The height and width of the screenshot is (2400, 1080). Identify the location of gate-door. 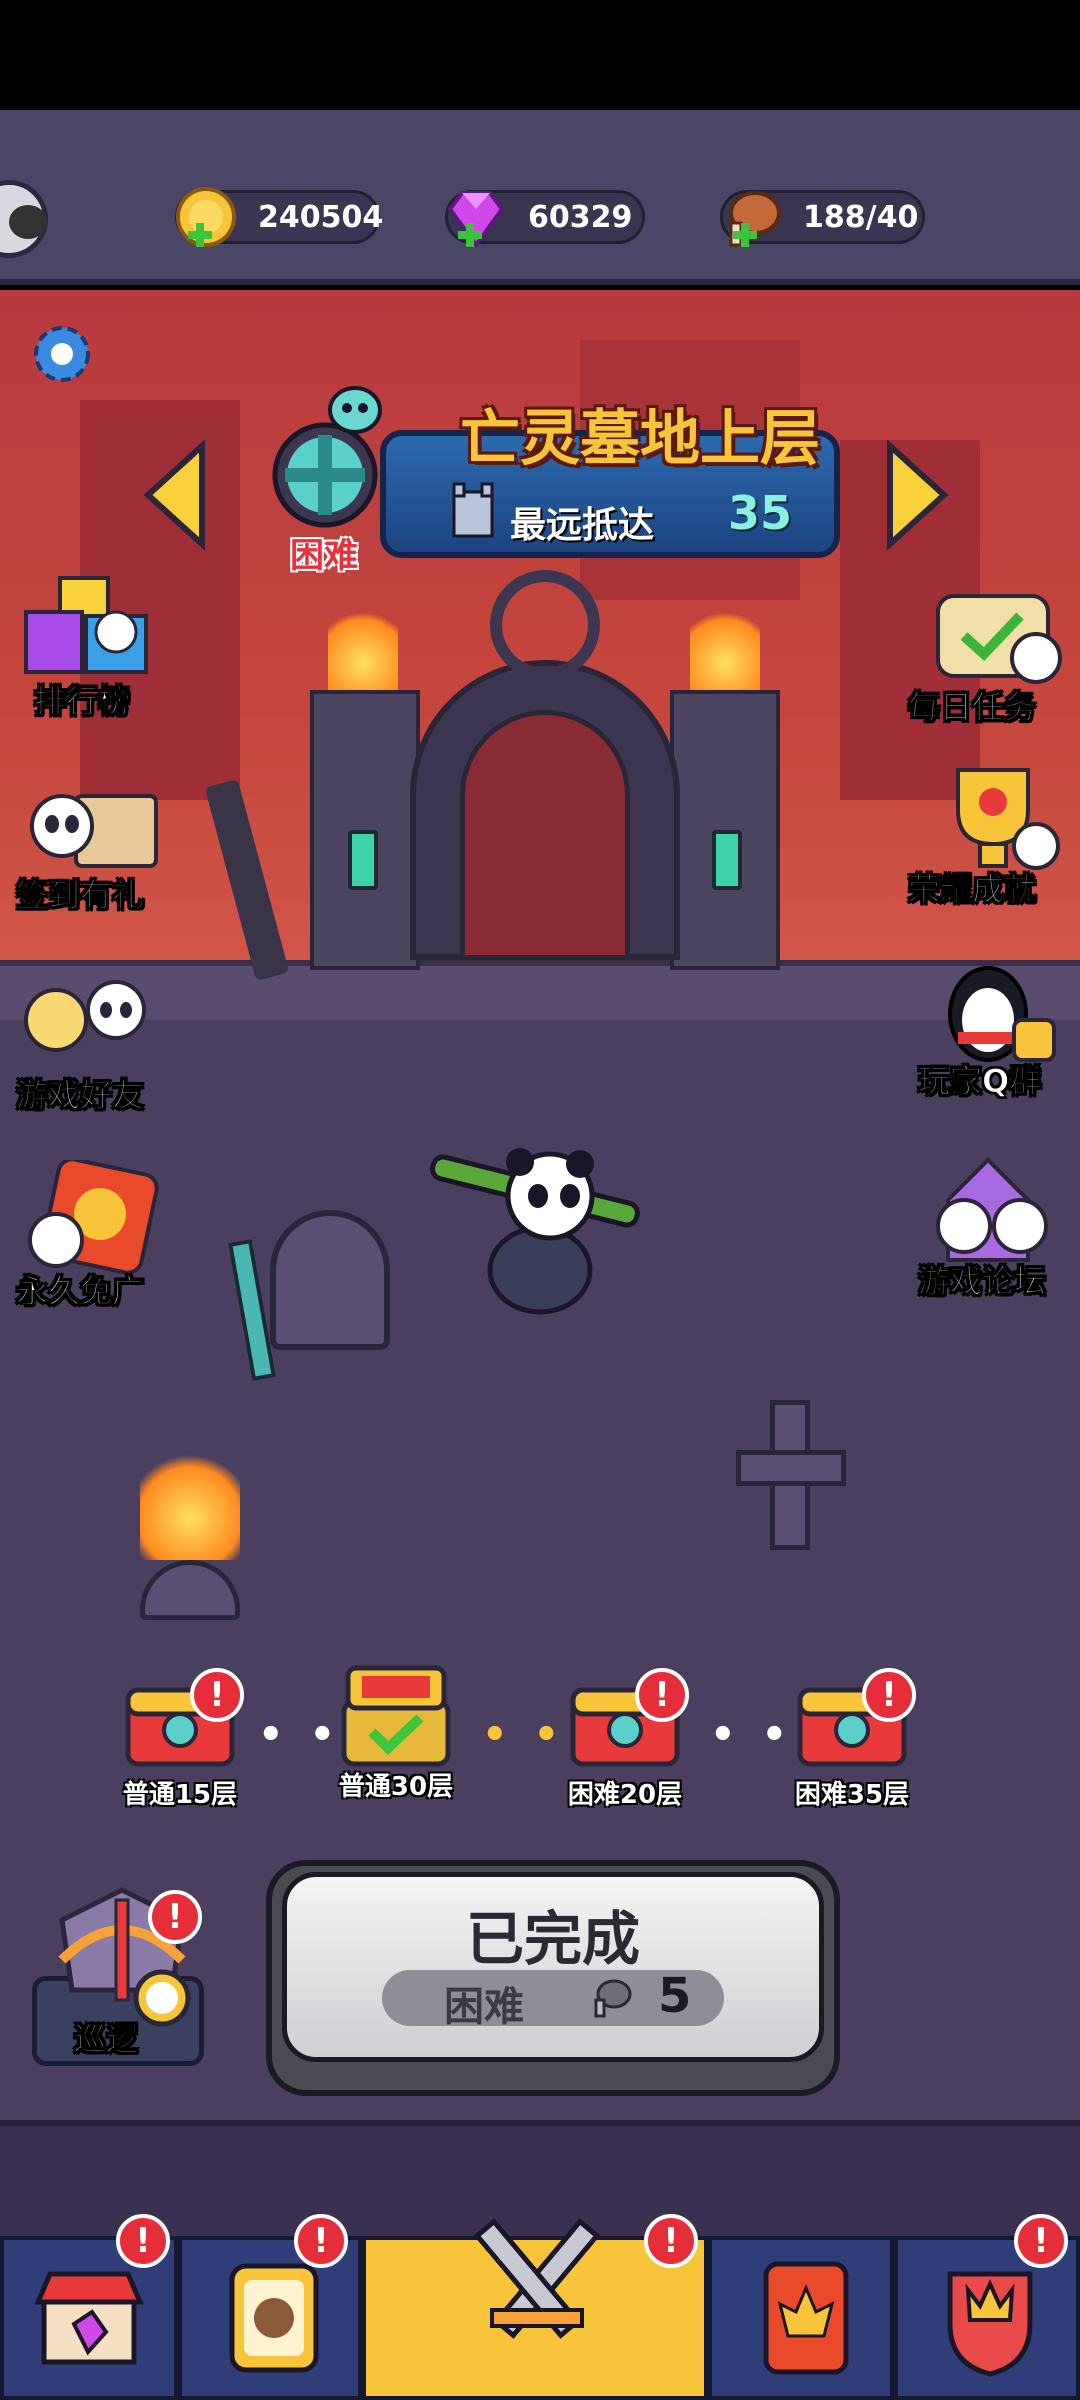
(545, 835).